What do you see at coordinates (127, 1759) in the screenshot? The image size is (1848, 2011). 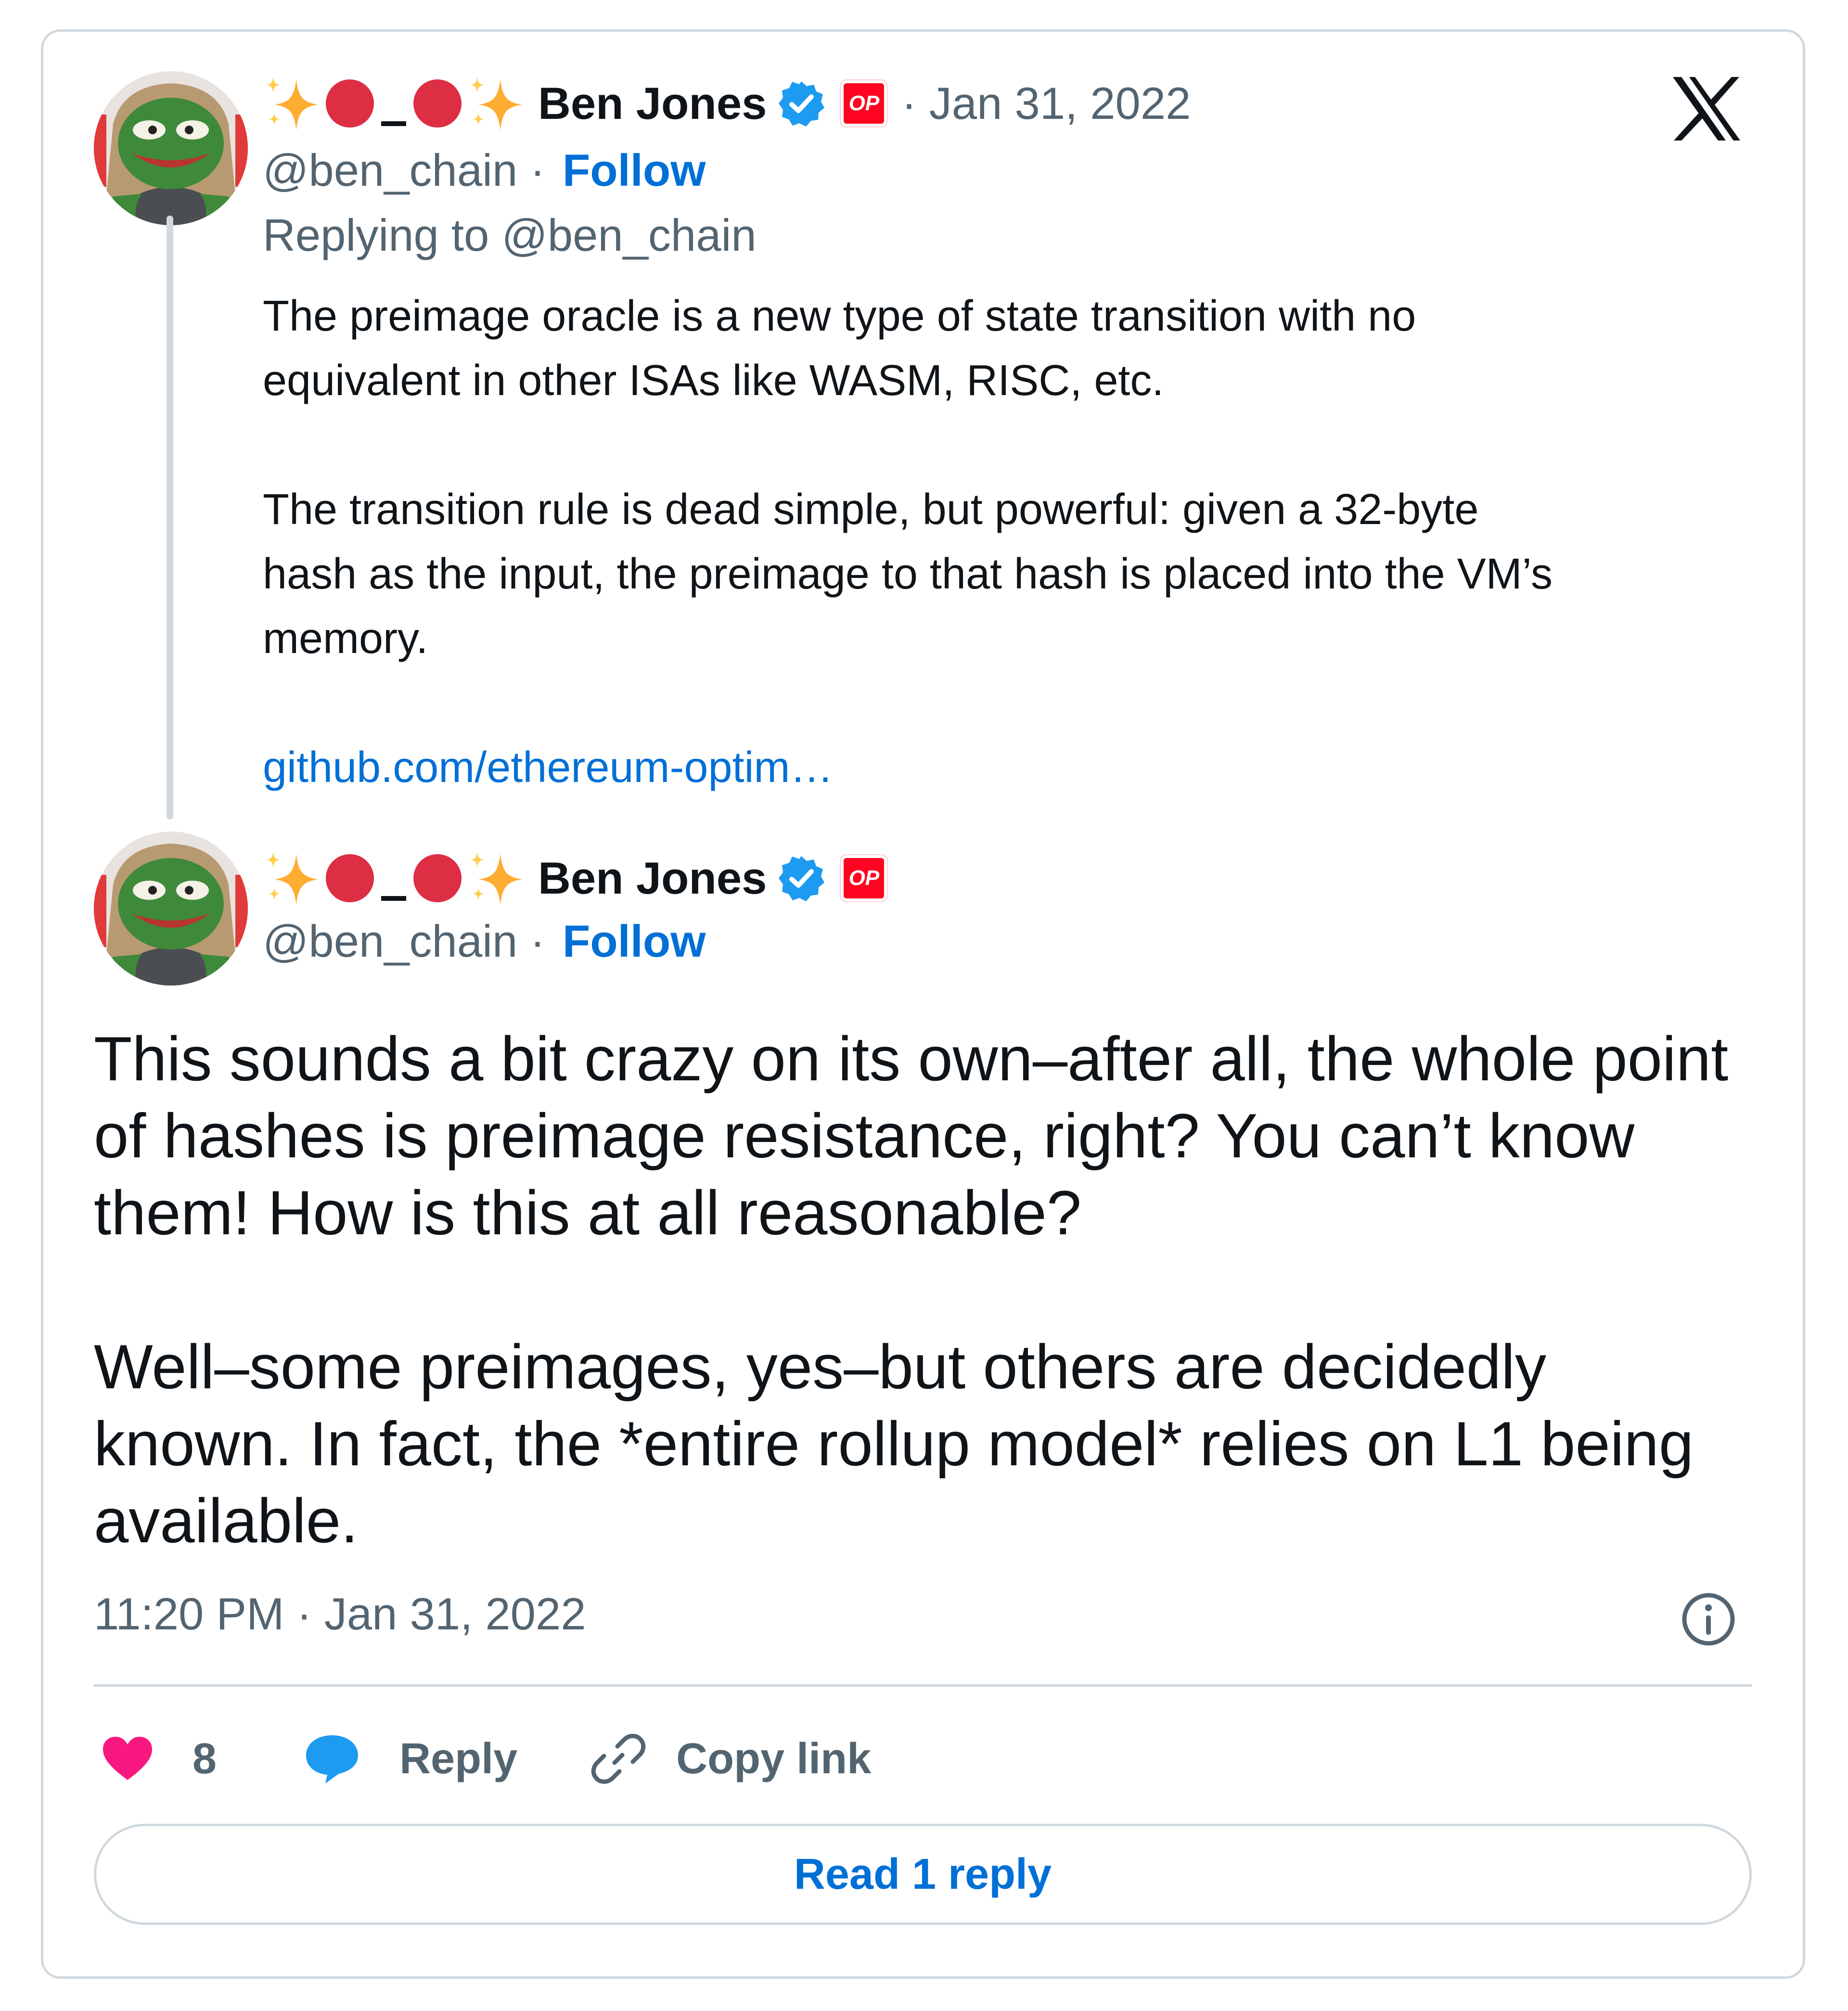 I see `heart-icon` at bounding box center [127, 1759].